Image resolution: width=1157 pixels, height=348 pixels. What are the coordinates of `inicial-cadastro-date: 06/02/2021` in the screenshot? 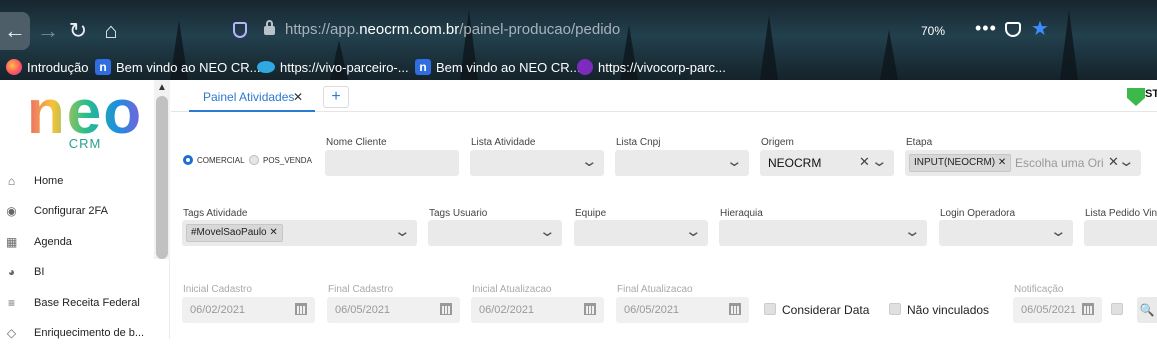 It's located at (248, 310).